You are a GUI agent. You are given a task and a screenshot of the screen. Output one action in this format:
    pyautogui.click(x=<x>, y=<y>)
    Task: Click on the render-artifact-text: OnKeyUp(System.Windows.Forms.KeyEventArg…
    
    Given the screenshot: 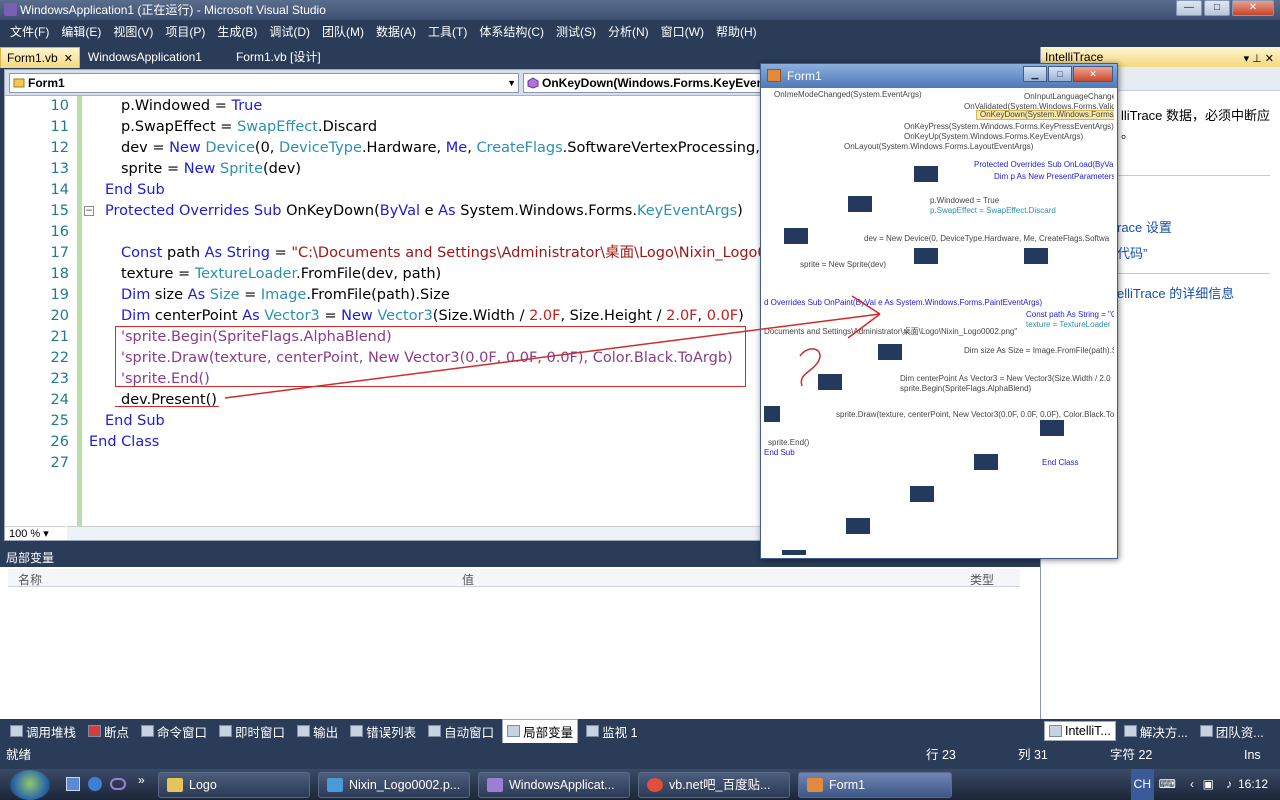 What is the action you would take?
    pyautogui.click(x=994, y=136)
    